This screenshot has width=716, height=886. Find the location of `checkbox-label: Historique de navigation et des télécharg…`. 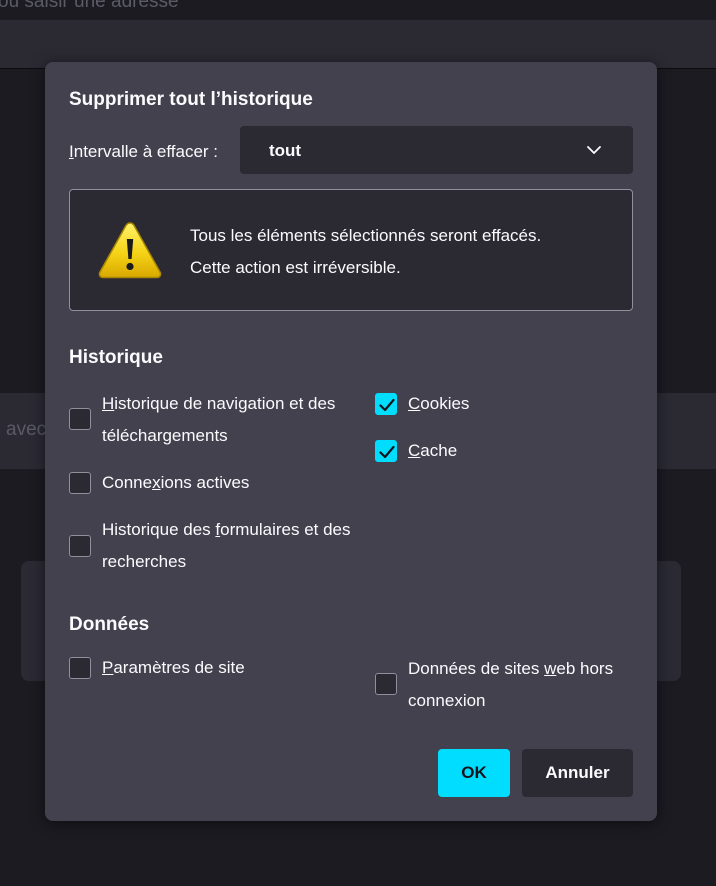

checkbox-label: Historique de navigation et des télécharg… is located at coordinates (219, 419).